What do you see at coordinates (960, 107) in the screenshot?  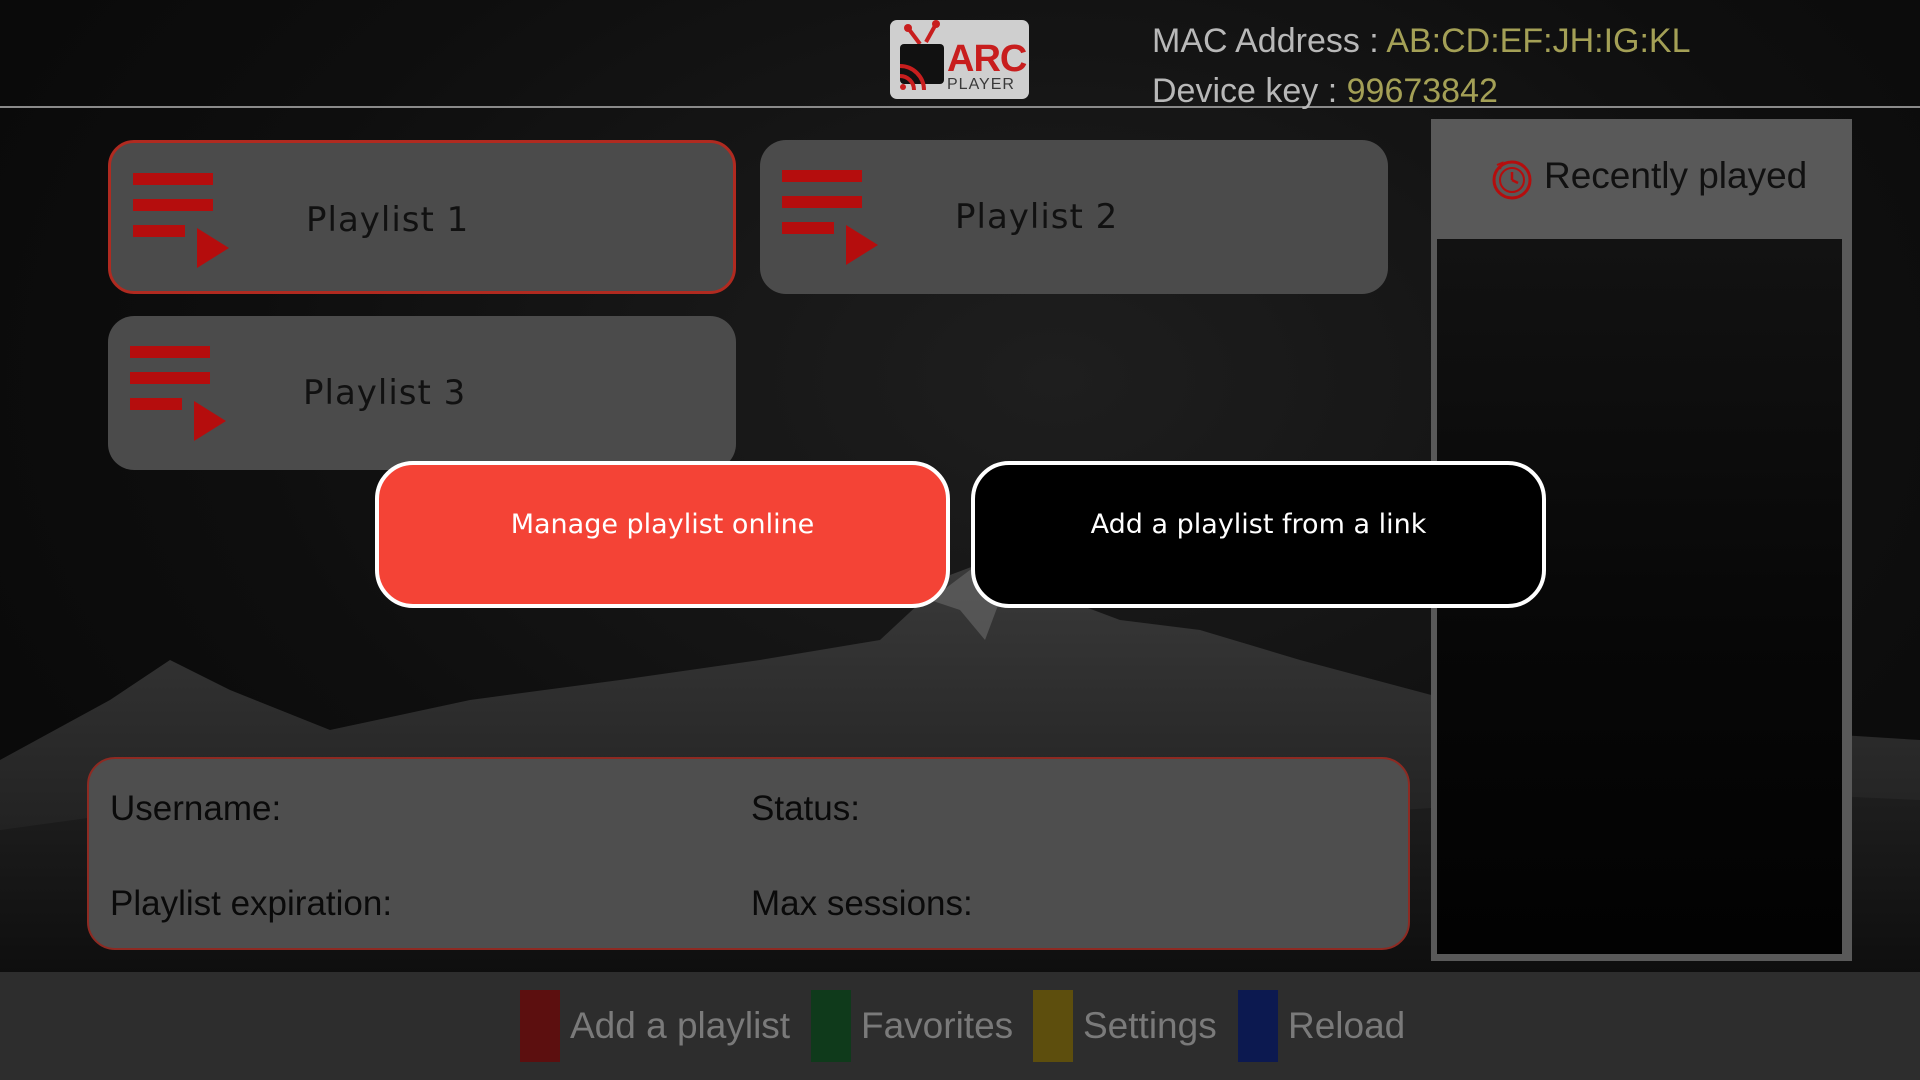 I see `header-divider` at bounding box center [960, 107].